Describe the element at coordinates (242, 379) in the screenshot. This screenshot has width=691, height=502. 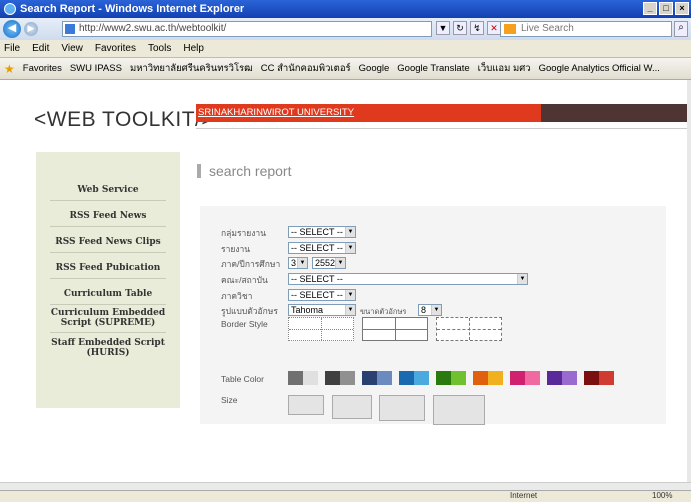
I see `table-color-label: Table Color` at that location.